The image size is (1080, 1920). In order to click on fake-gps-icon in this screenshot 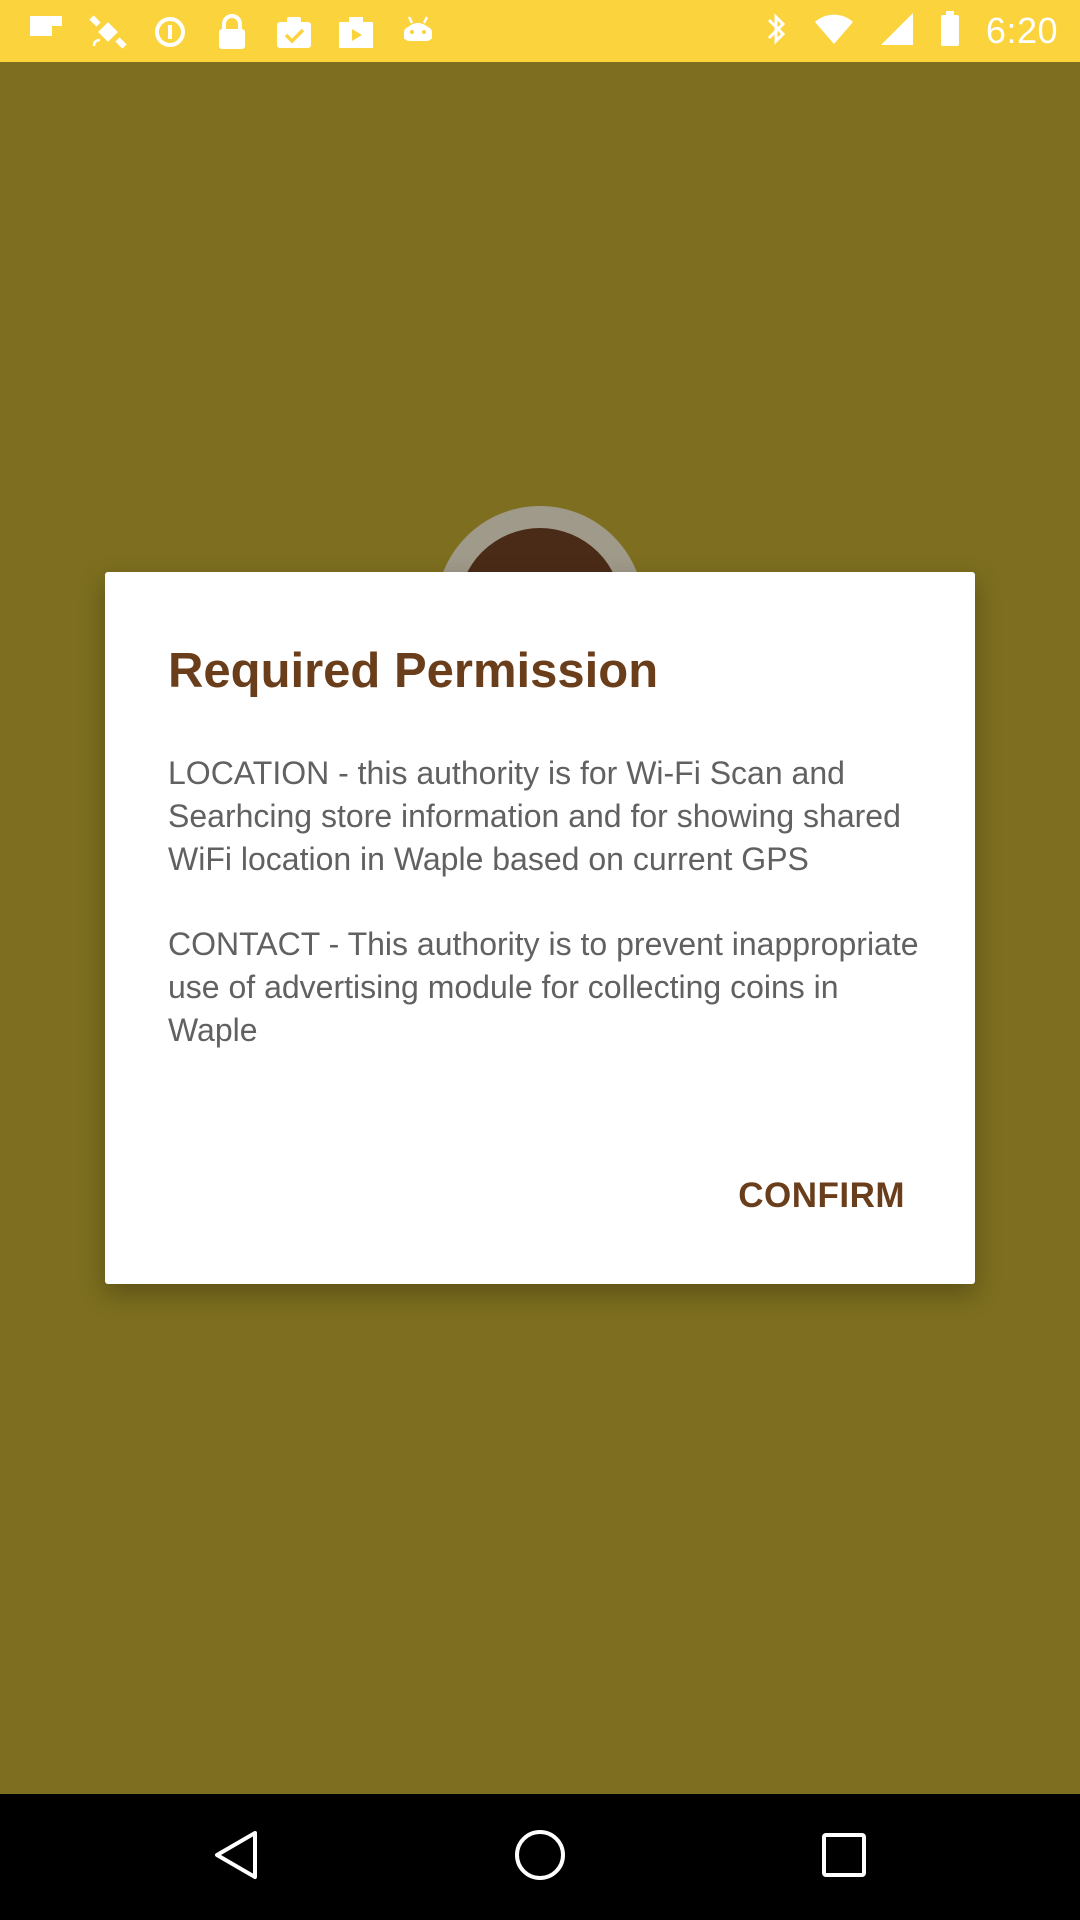, I will do `click(108, 32)`.